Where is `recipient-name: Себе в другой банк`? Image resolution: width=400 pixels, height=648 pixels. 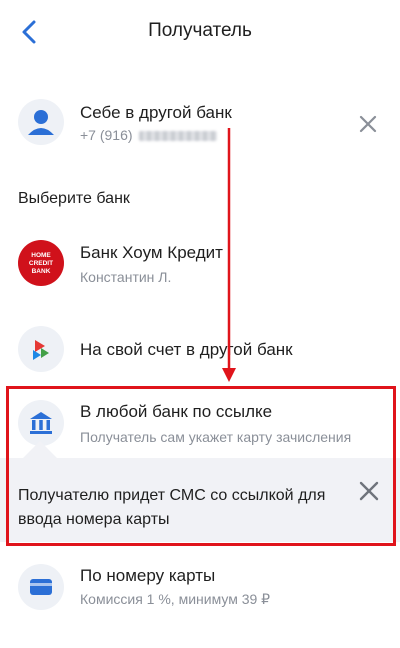 recipient-name: Себе в другой банк is located at coordinates (156, 112).